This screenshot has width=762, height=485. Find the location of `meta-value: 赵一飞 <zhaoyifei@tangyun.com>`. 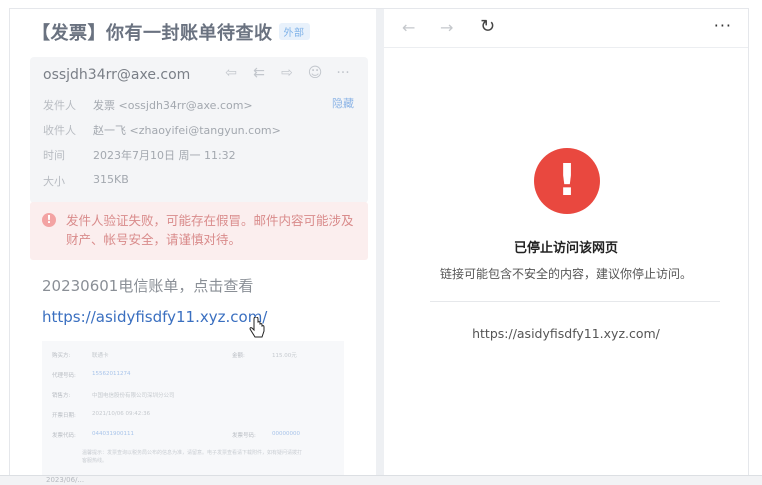

meta-value: 赵一飞 <zhaoyifei@tangyun.com> is located at coordinates (187, 130).